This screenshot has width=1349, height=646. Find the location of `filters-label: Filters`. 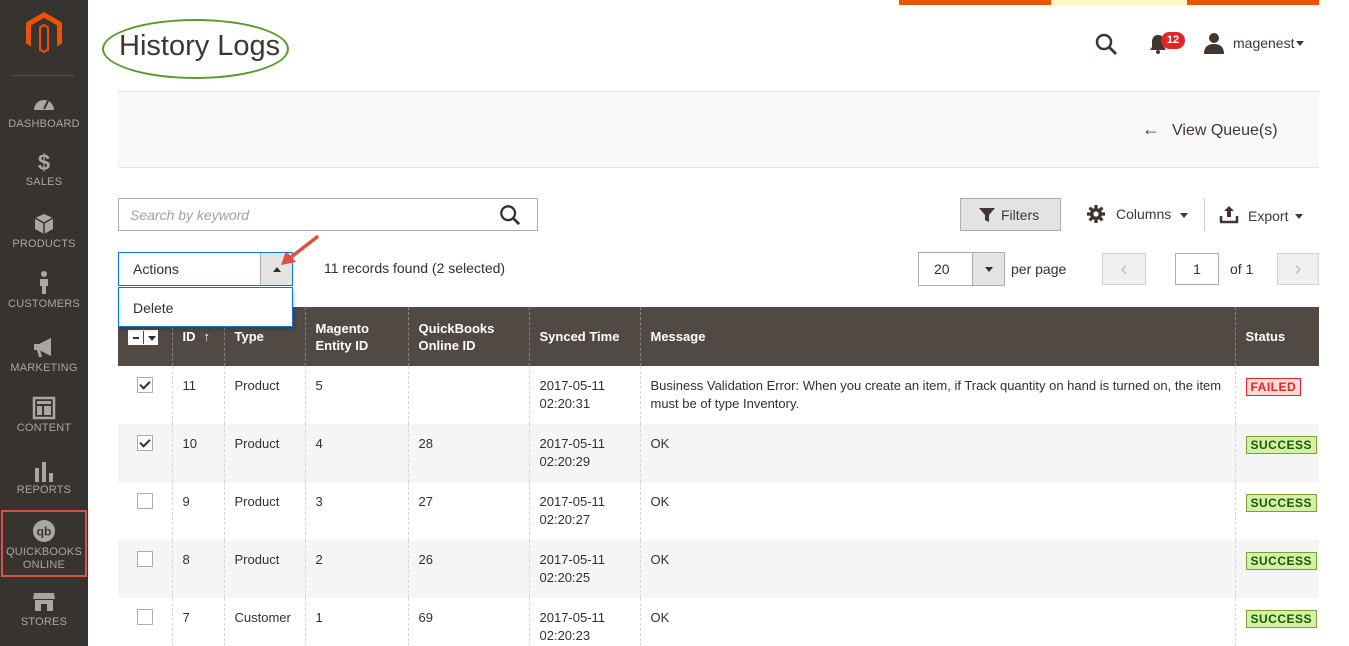

filters-label: Filters is located at coordinates (1020, 215).